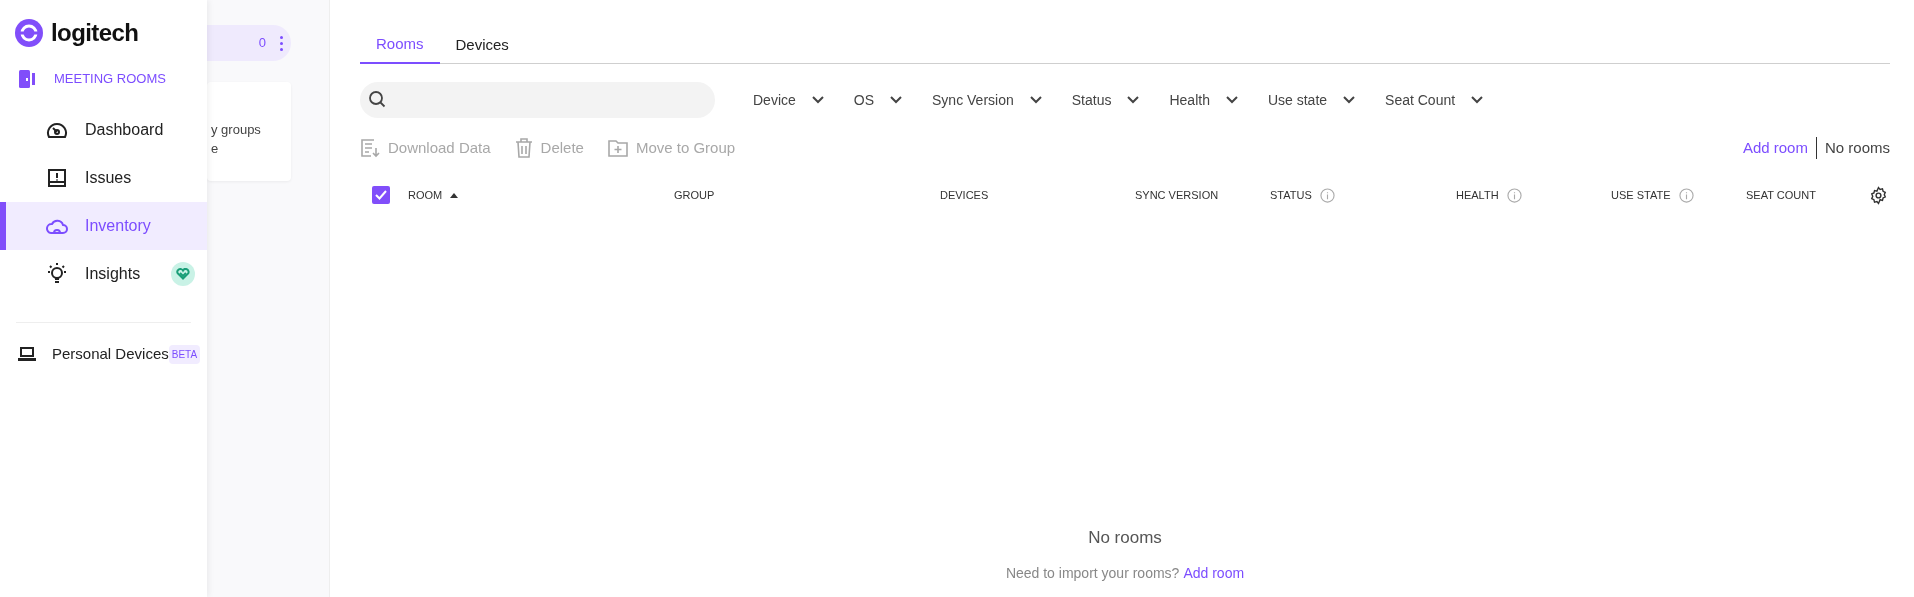 The image size is (1914, 597). Describe the element at coordinates (184, 354) in the screenshot. I see `beta-badge: BETA` at that location.